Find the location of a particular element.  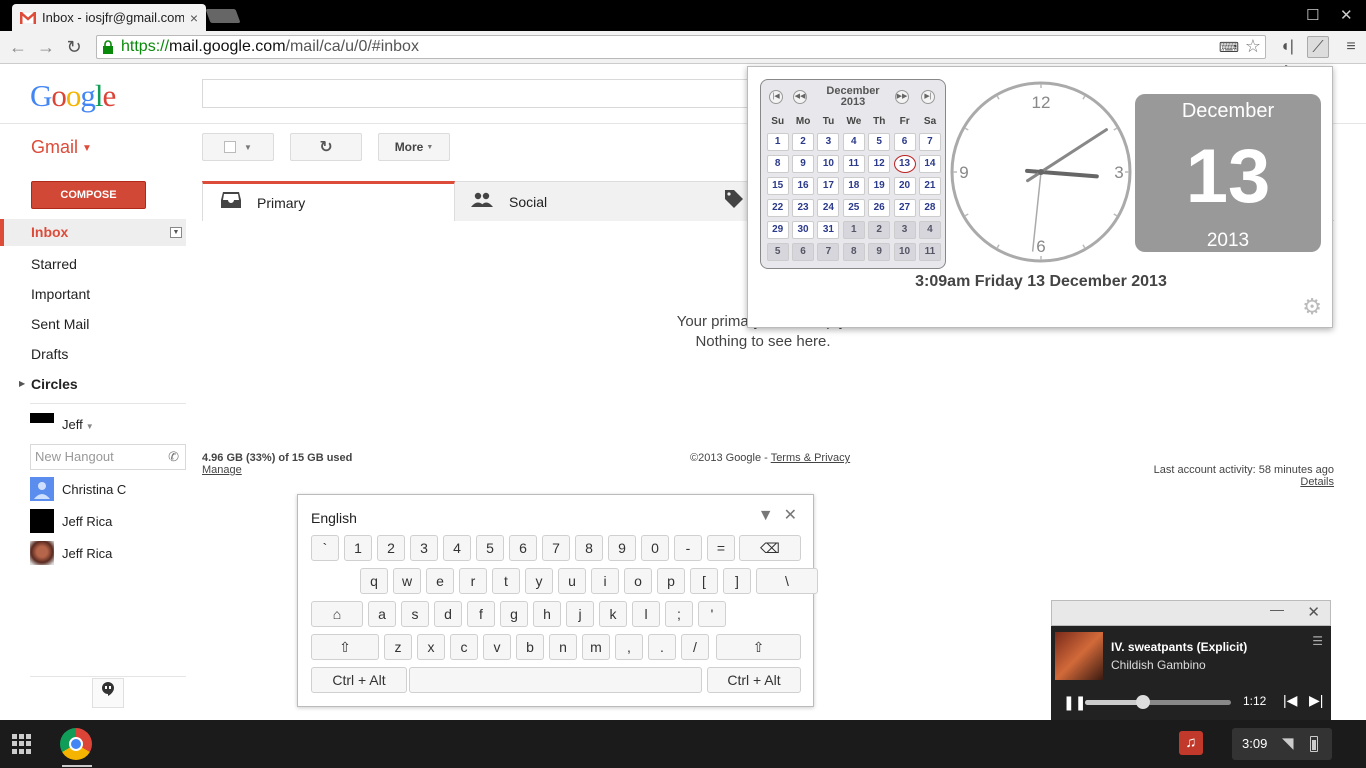

calendar-day: 14 is located at coordinates (929, 164).